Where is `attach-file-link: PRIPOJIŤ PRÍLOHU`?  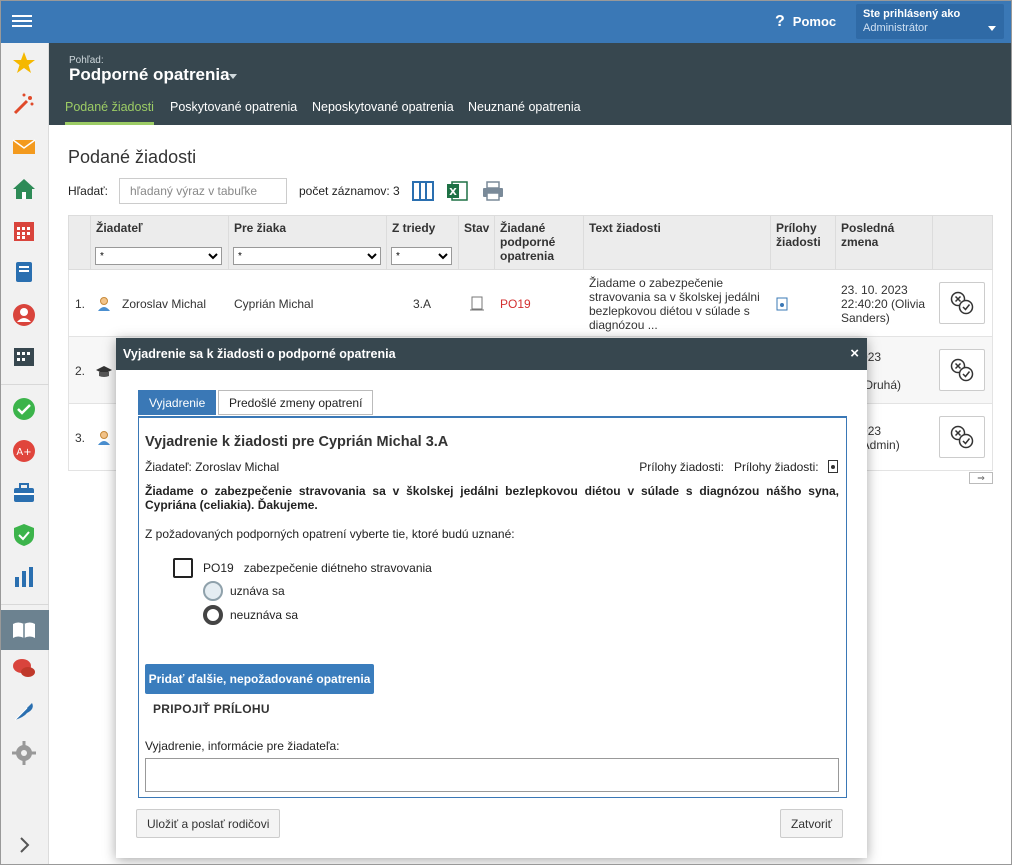 attach-file-link: PRIPOJIŤ PRÍLOHU is located at coordinates (211, 709).